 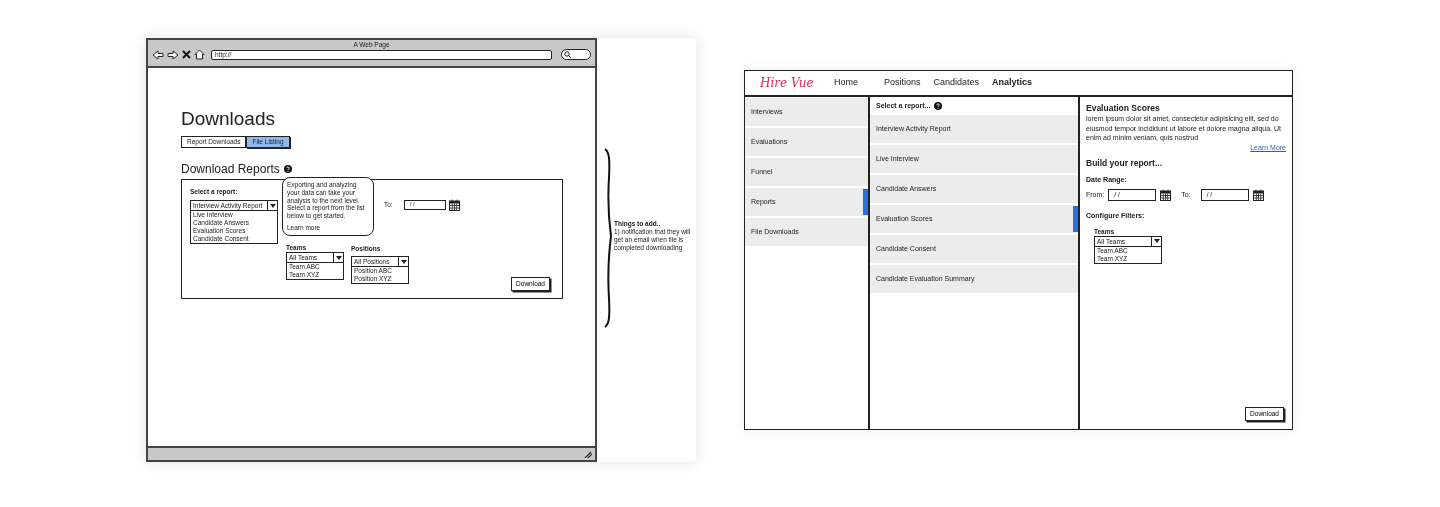 What do you see at coordinates (199, 54) in the screenshot?
I see `home-icon` at bounding box center [199, 54].